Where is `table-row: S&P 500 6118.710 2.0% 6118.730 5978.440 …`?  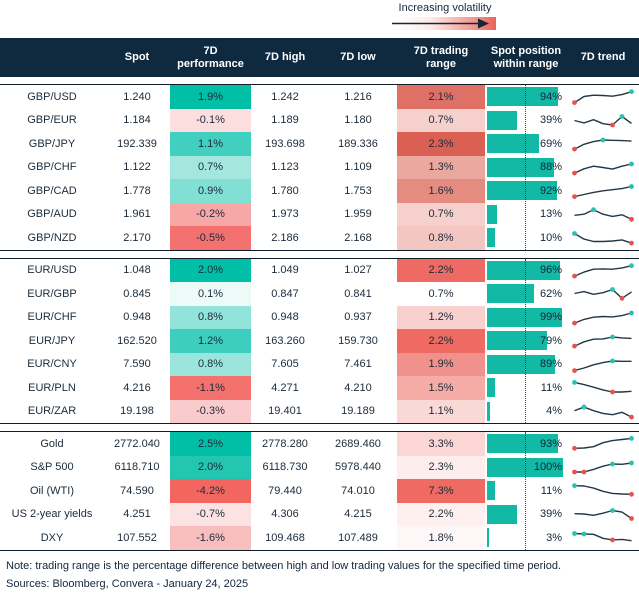
table-row: S&P 500 6118.710 2.0% 6118.730 5978.440 … is located at coordinates (319, 467).